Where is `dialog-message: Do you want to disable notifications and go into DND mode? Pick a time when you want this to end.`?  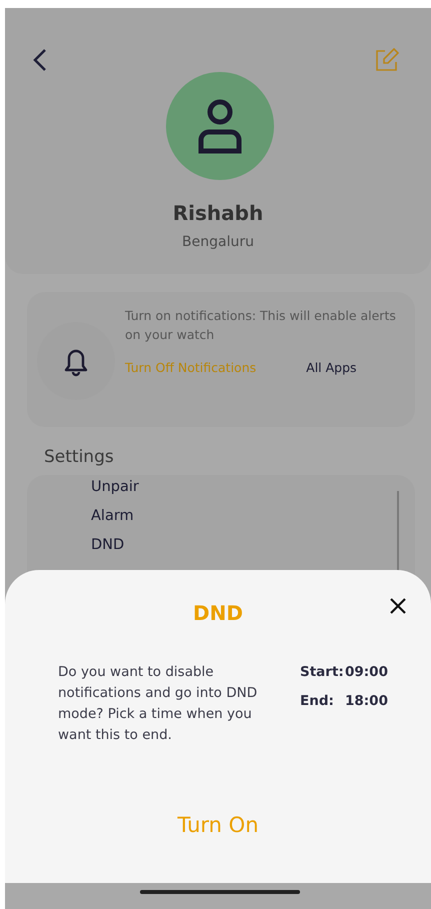
dialog-message: Do you want to disable notifications and go into DND mode? Pick a time when you want this to end. is located at coordinates (158, 704).